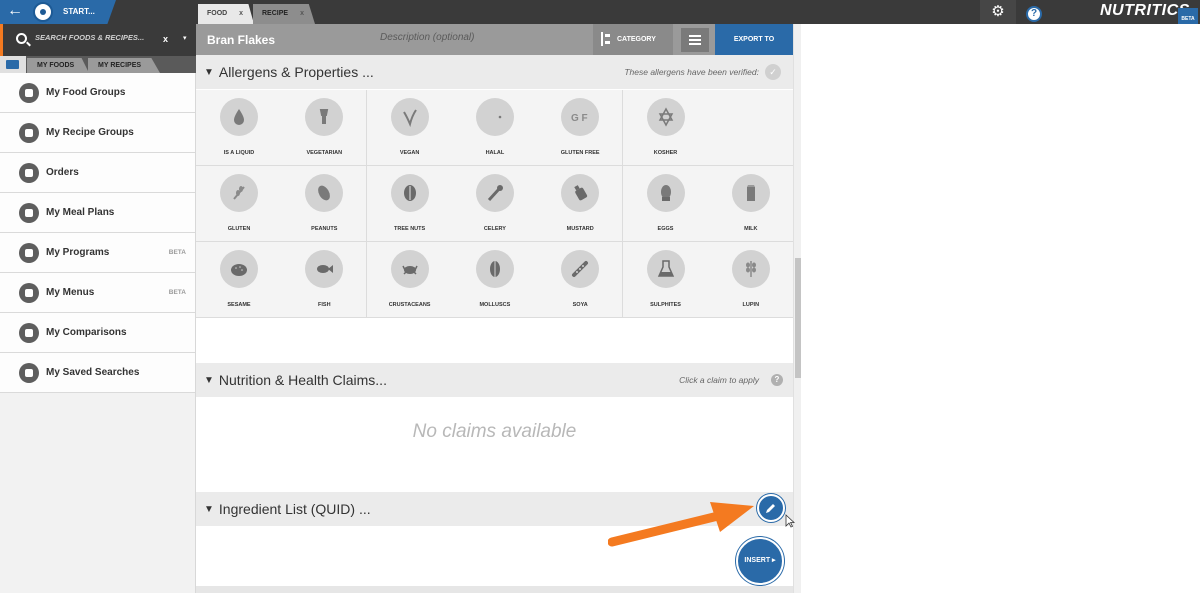 This screenshot has height=593, width=1200. I want to click on pencil-icon, so click(770, 508).